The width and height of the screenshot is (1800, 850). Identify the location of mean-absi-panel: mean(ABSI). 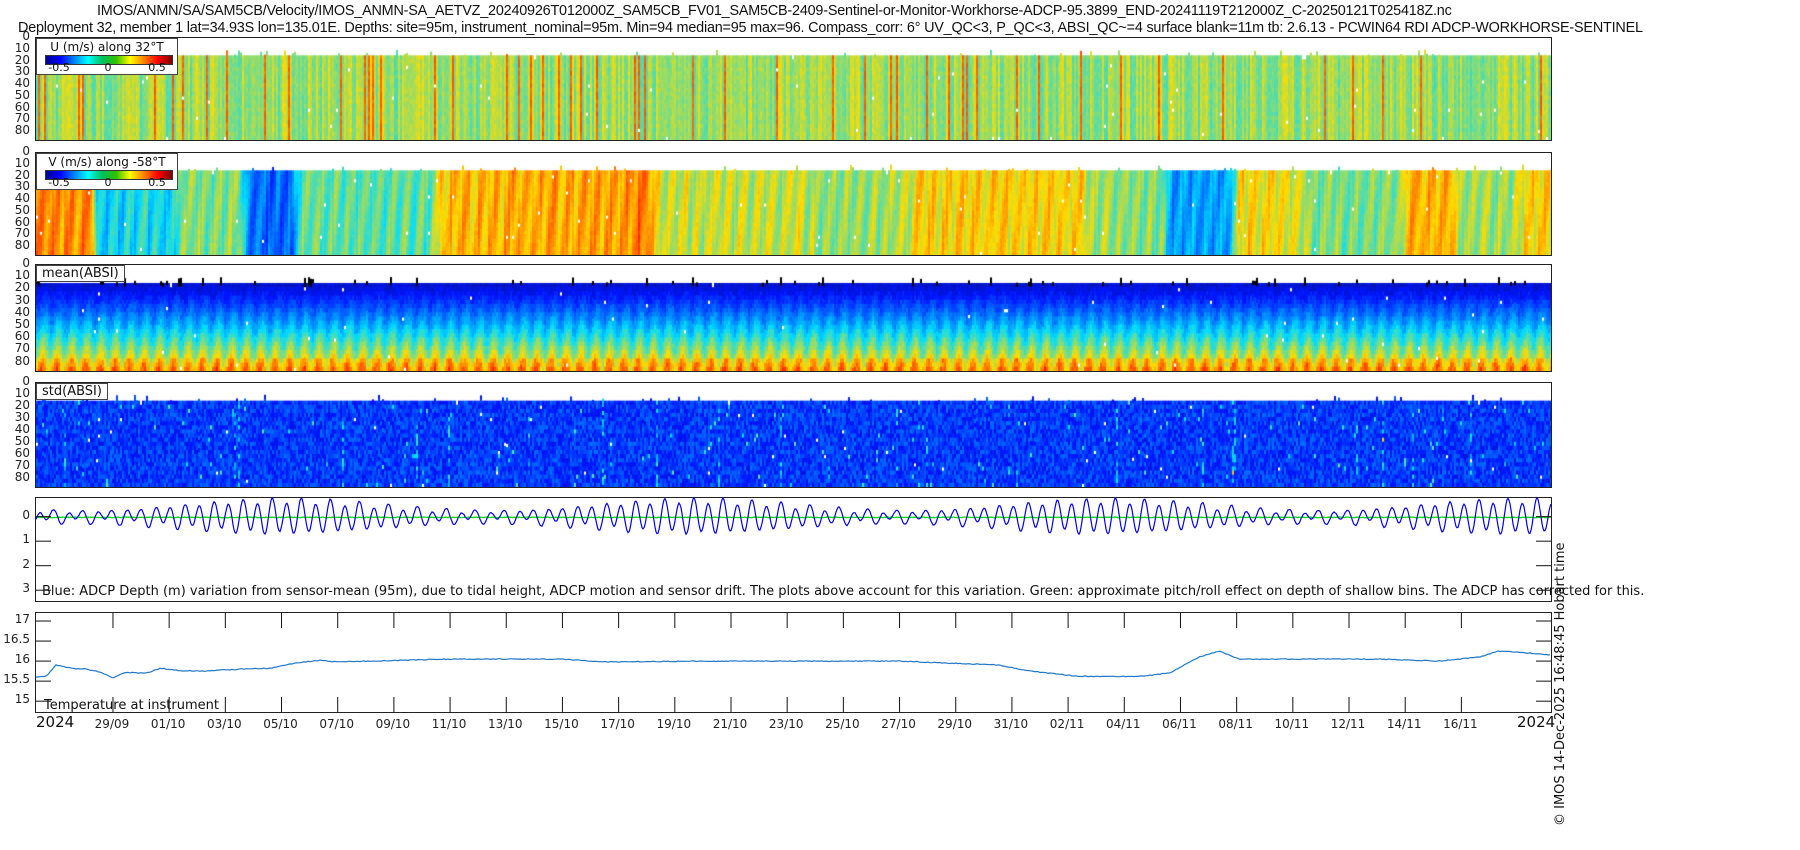
(793, 318).